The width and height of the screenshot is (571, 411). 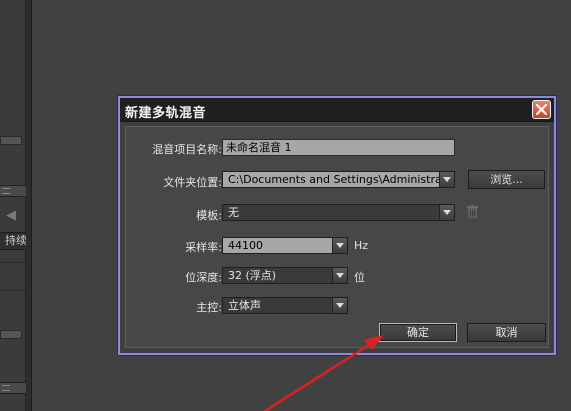 What do you see at coordinates (209, 215) in the screenshot?
I see `template-label: 模板:` at bounding box center [209, 215].